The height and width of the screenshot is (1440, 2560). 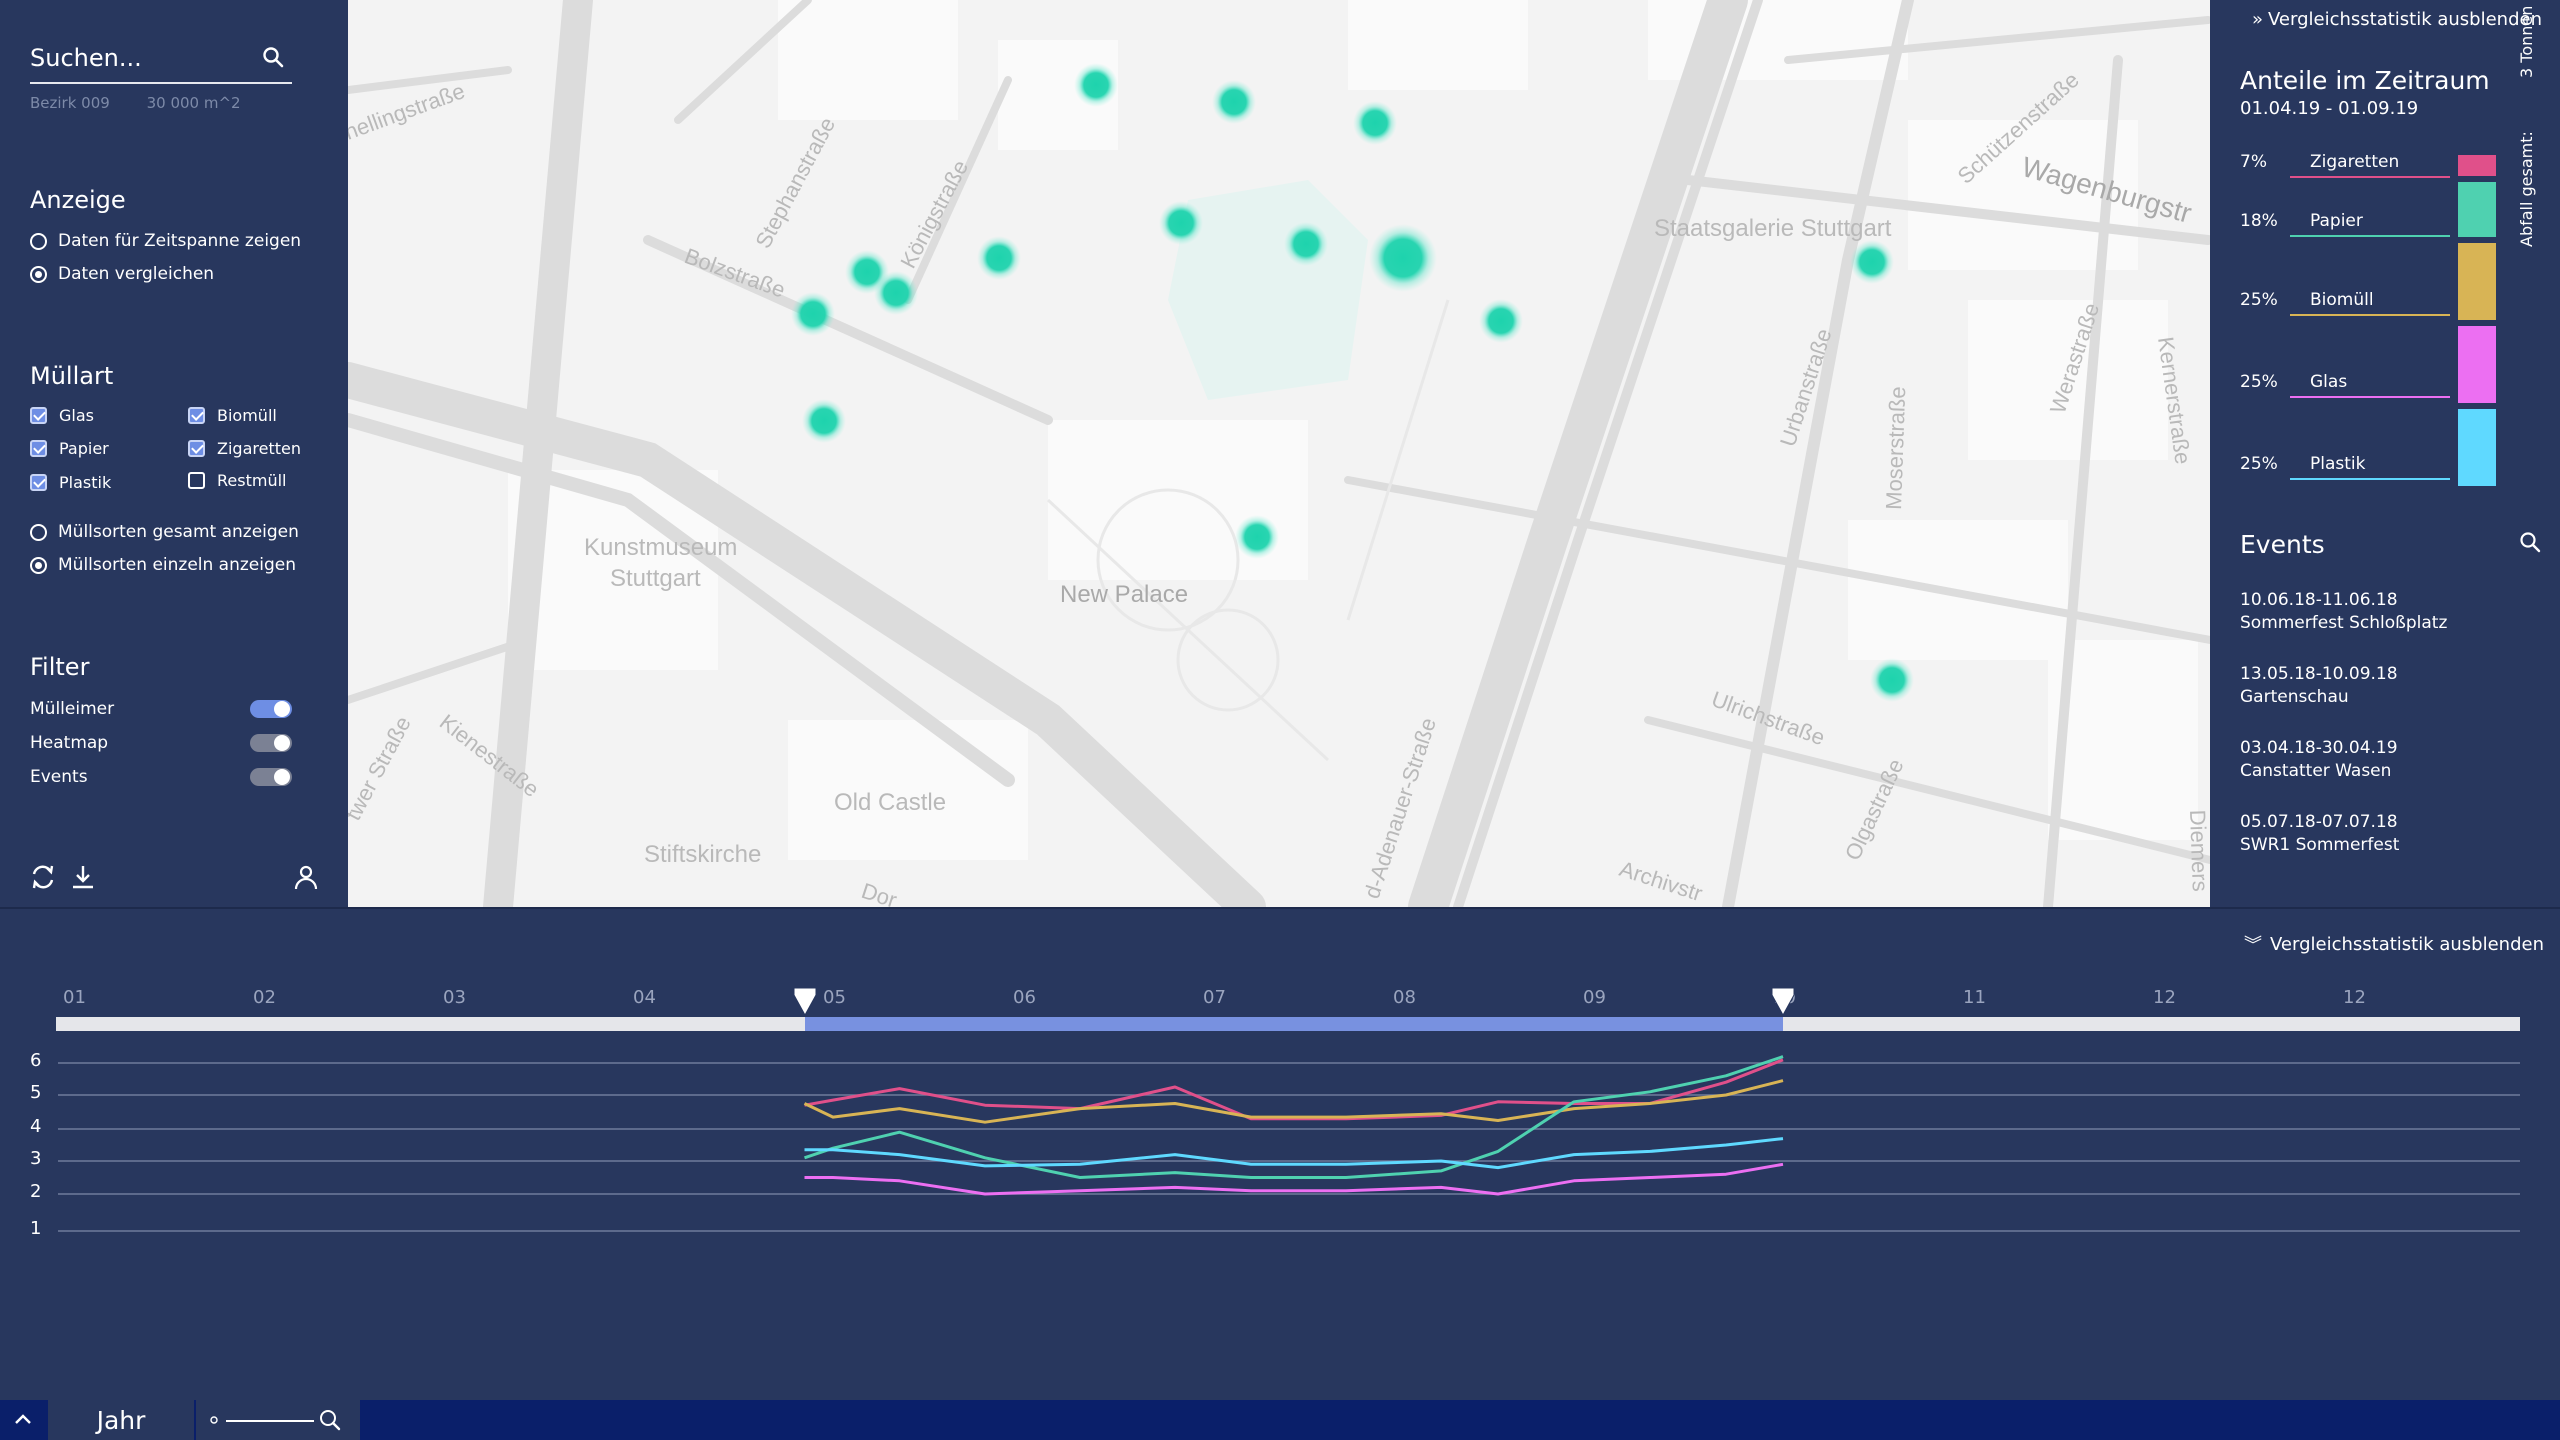 I want to click on event-date: 03.04.18-30.04.19, so click(x=2319, y=748).